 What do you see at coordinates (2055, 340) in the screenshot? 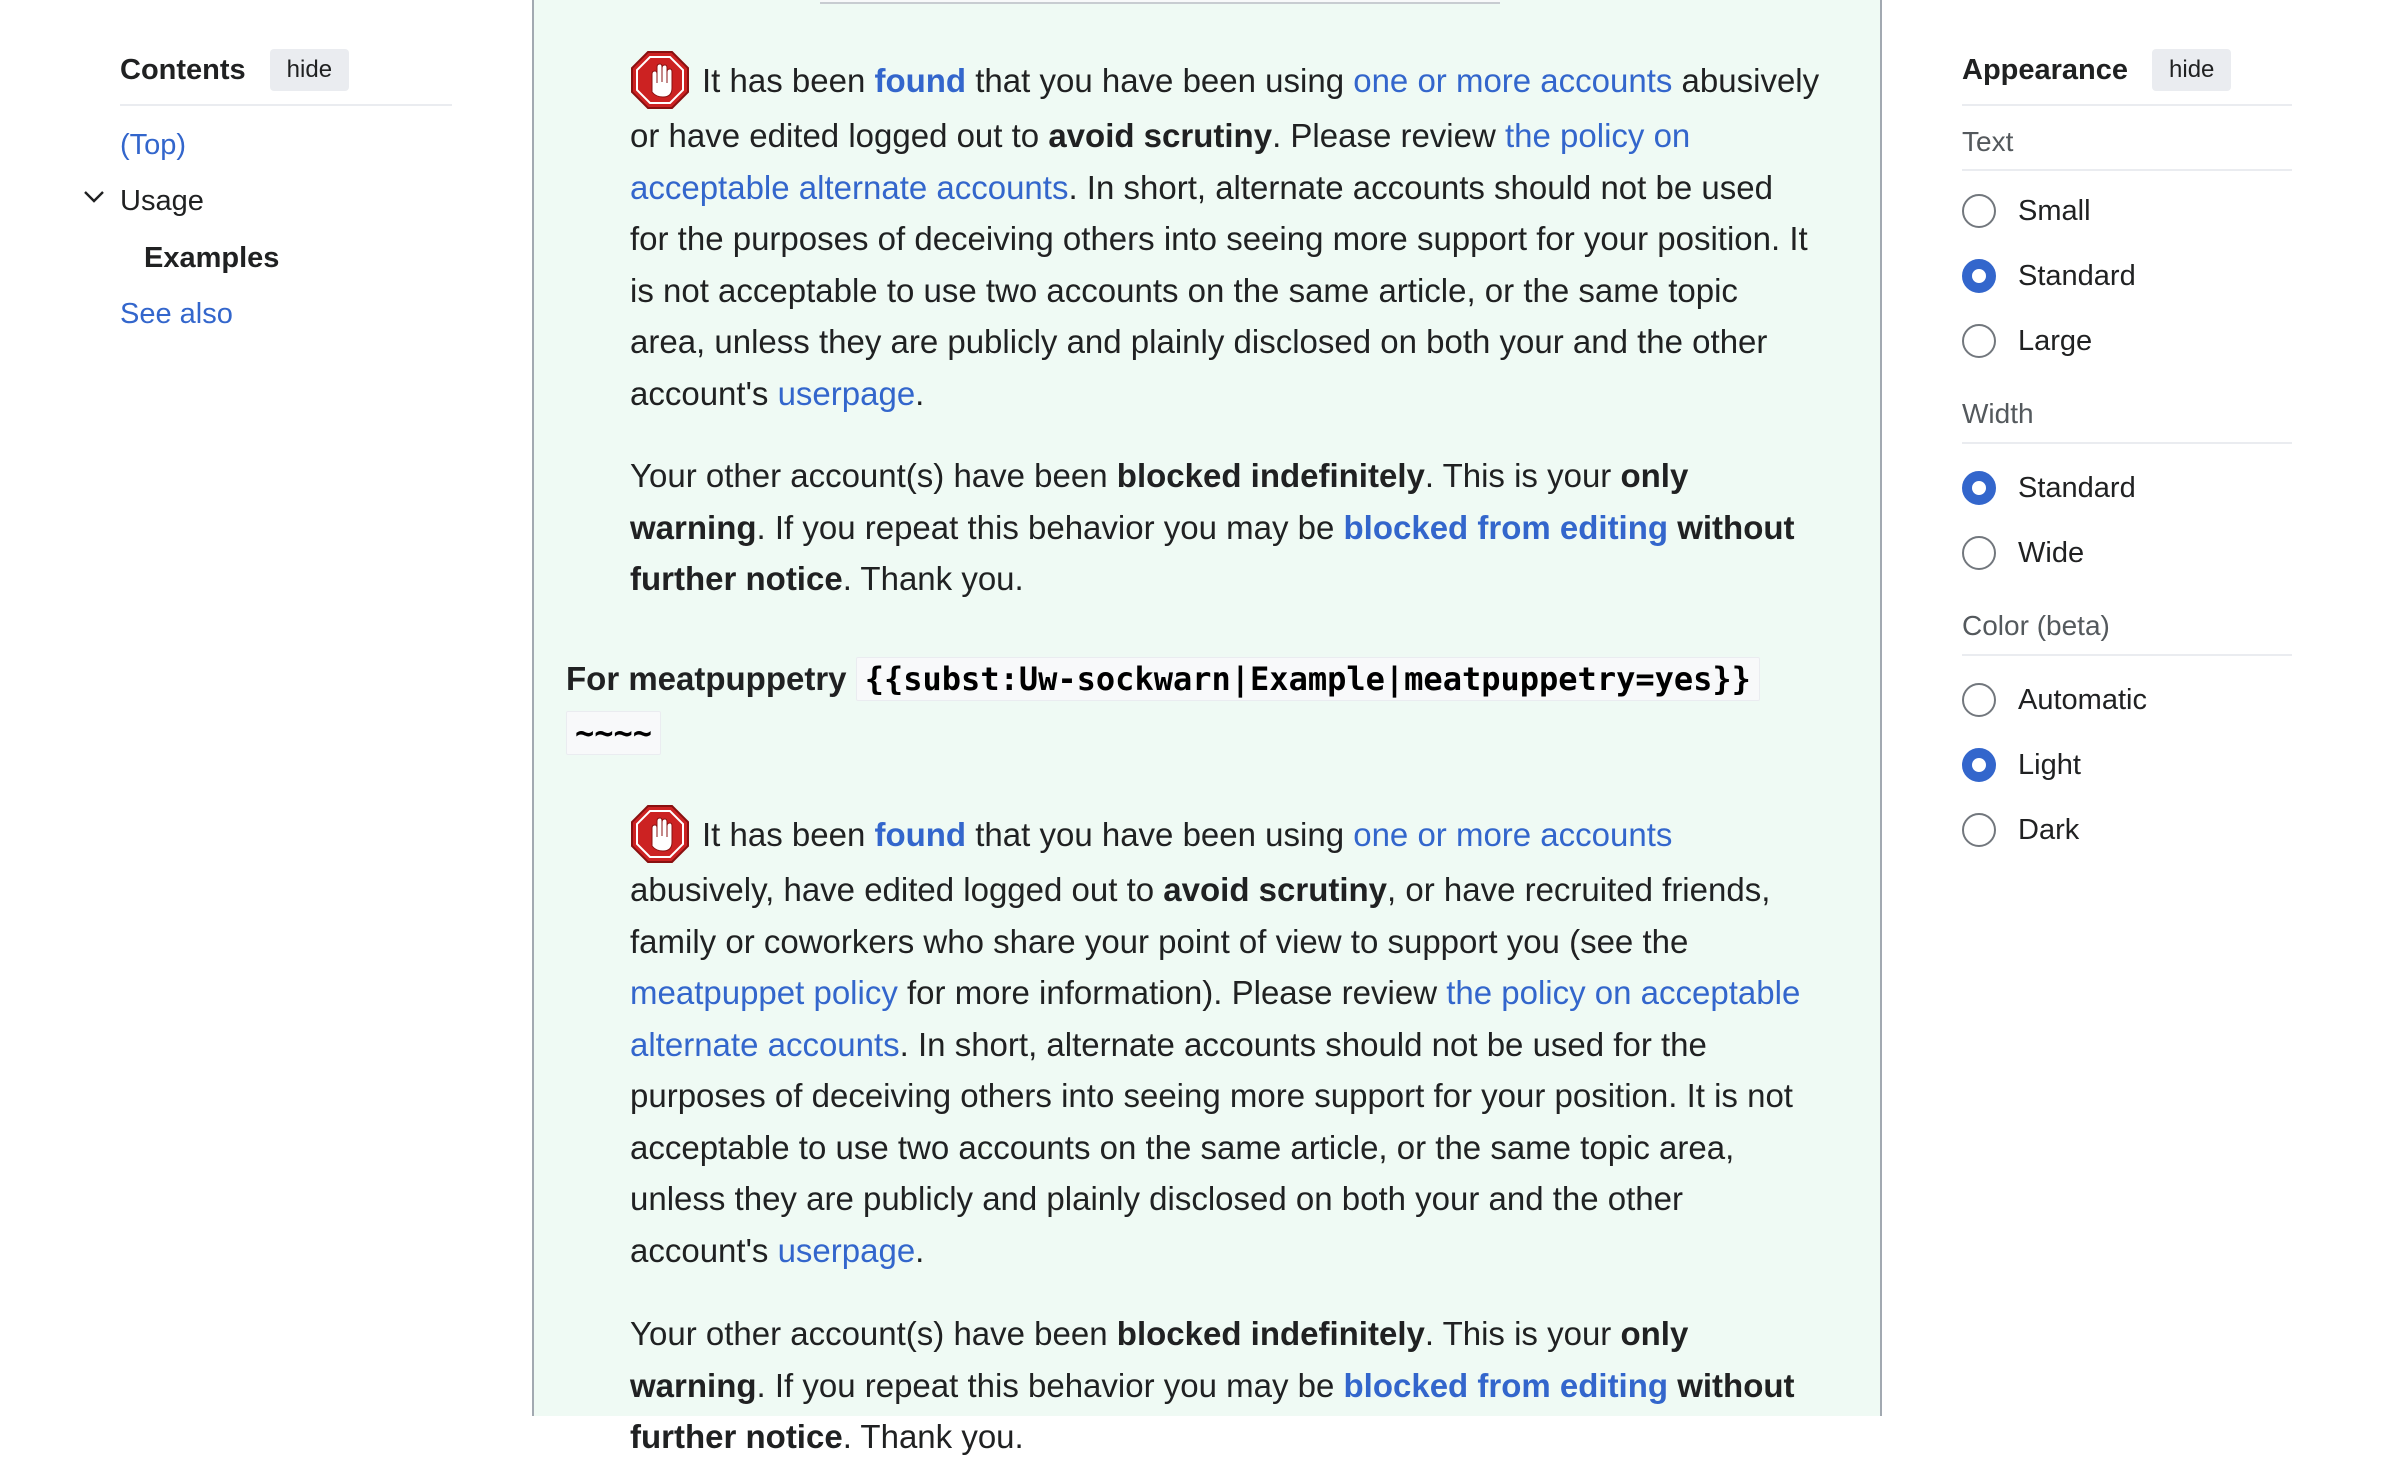
I see `radio-label: Large` at bounding box center [2055, 340].